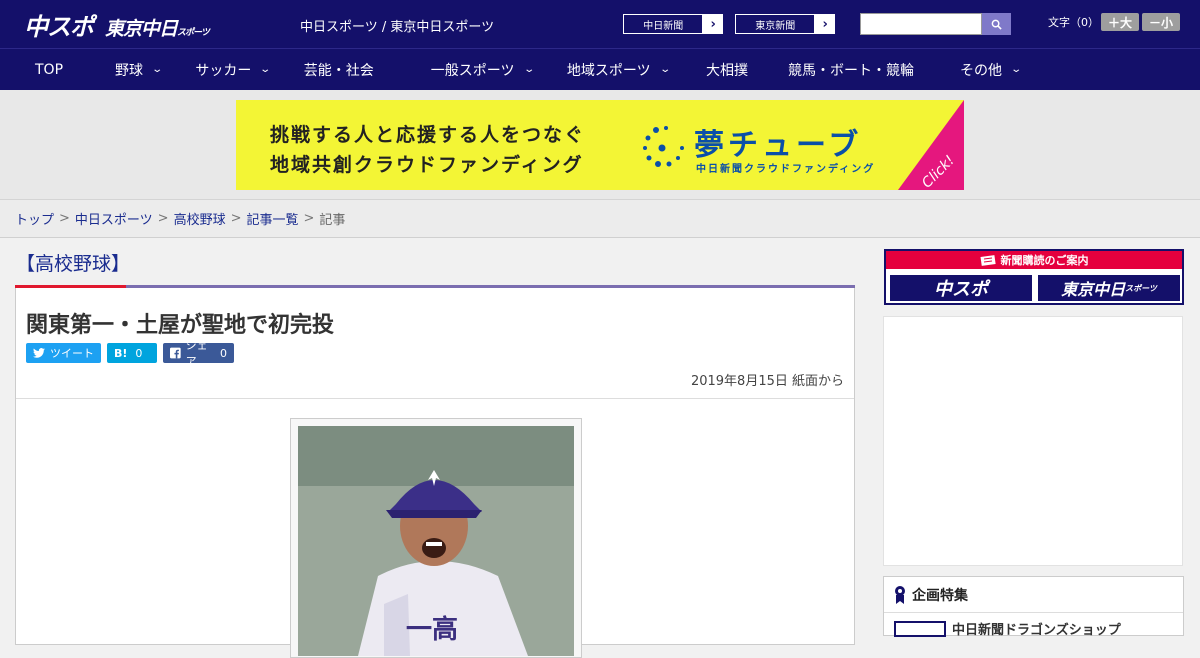  I want to click on tokyo-chunichi-button-suffix: スポーツ, so click(1141, 288).